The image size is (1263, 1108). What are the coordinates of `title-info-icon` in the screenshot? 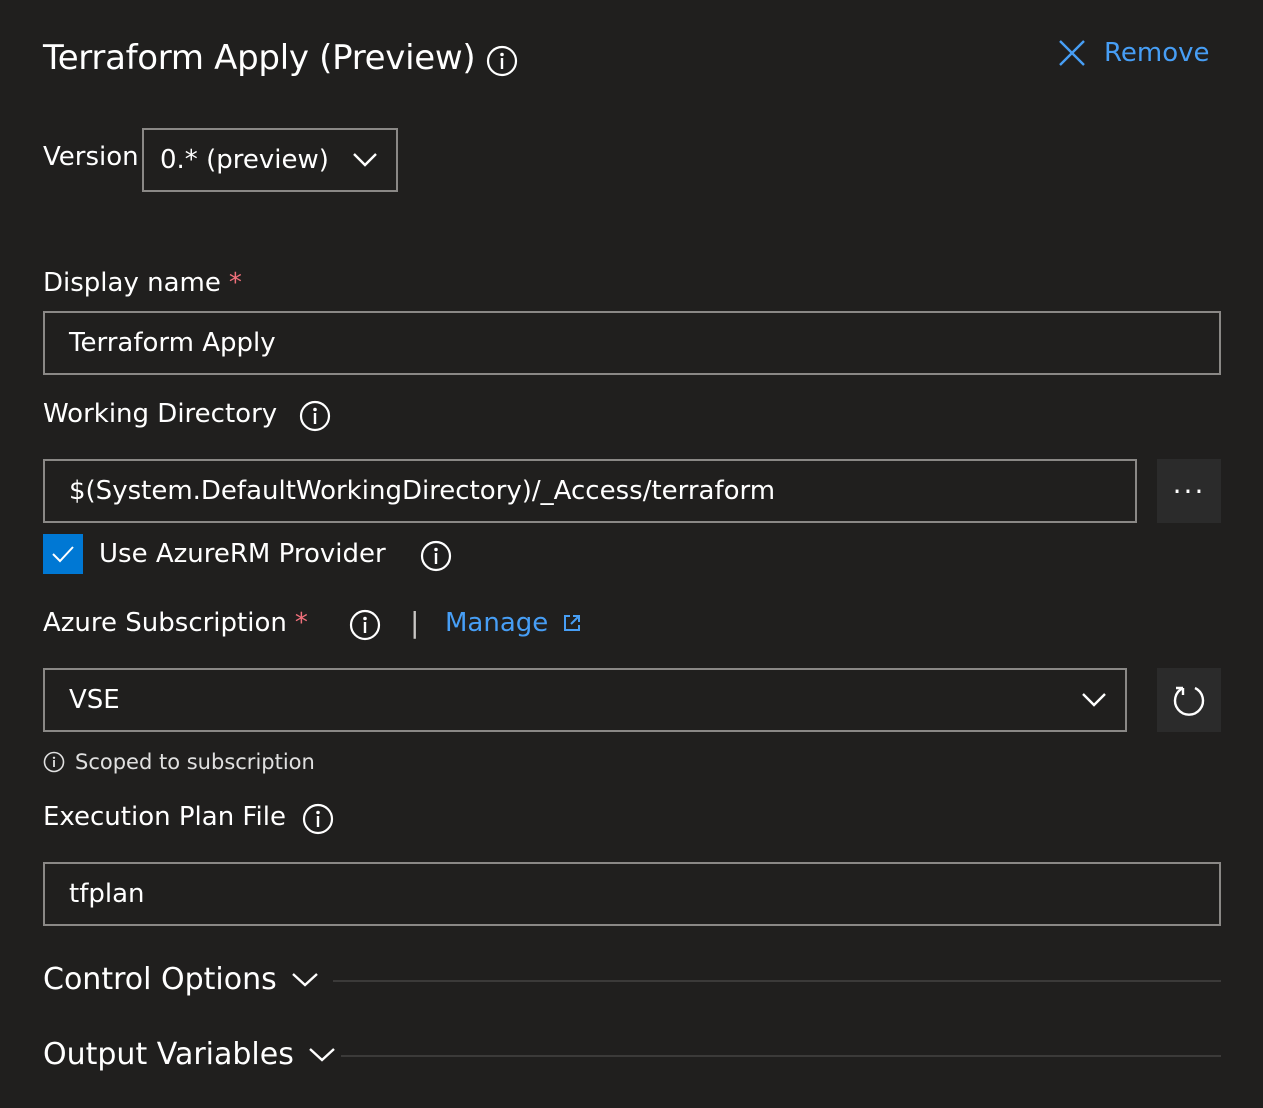 It's located at (502, 61).